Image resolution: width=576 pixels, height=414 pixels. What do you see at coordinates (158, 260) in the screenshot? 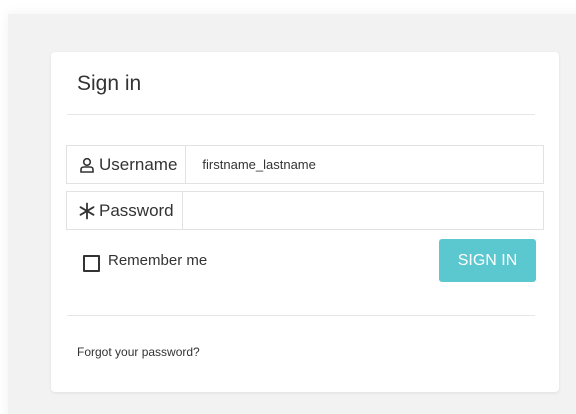
I see `remember-label: Remember me` at bounding box center [158, 260].